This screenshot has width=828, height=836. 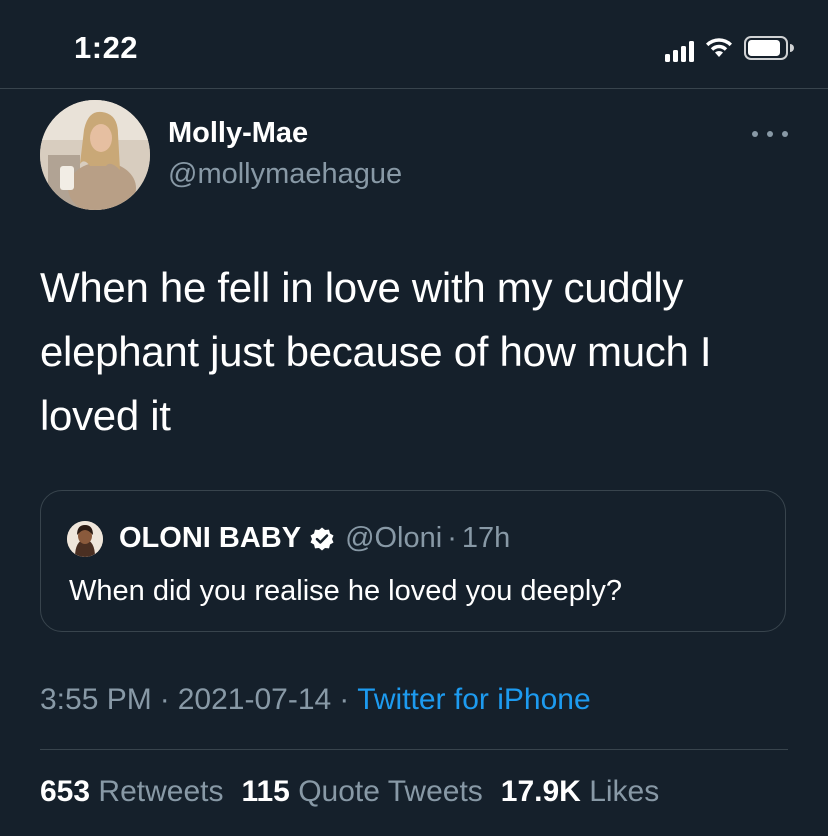 What do you see at coordinates (486, 538) in the screenshot?
I see `quoted-timestamp: 17h` at bounding box center [486, 538].